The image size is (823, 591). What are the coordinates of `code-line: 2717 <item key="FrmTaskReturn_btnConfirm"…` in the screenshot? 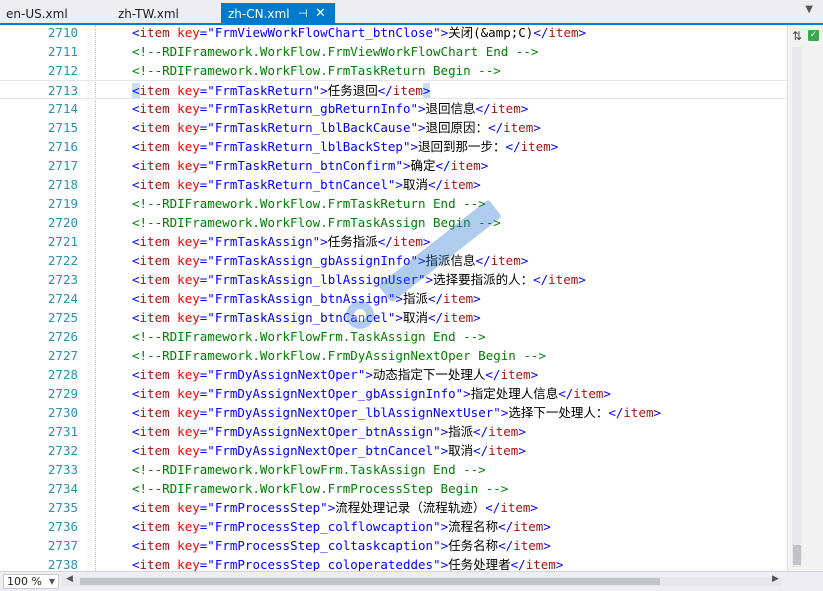 It's located at (393, 165).